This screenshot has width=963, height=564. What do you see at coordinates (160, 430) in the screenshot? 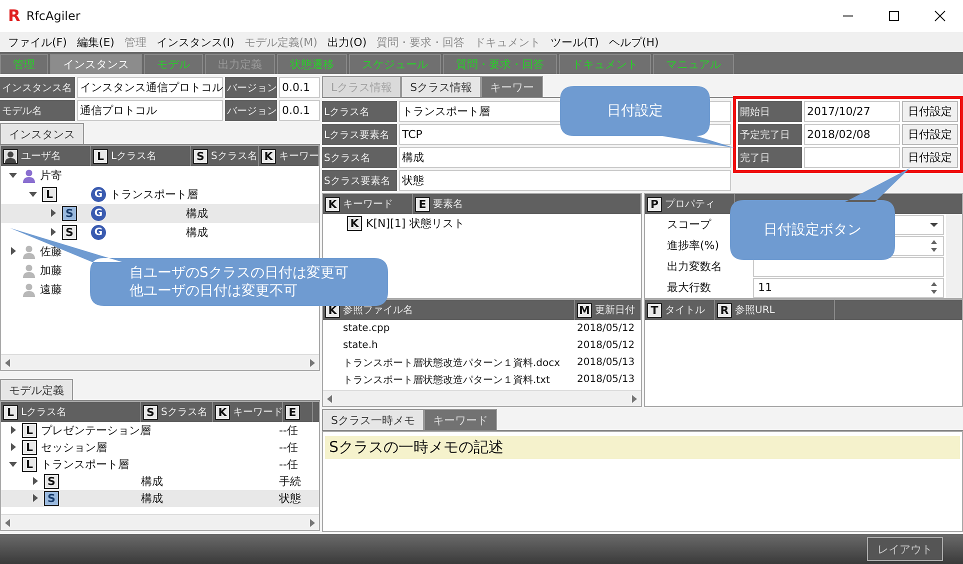
I see `tree-row: L プレゼンテーション層 --任` at bounding box center [160, 430].